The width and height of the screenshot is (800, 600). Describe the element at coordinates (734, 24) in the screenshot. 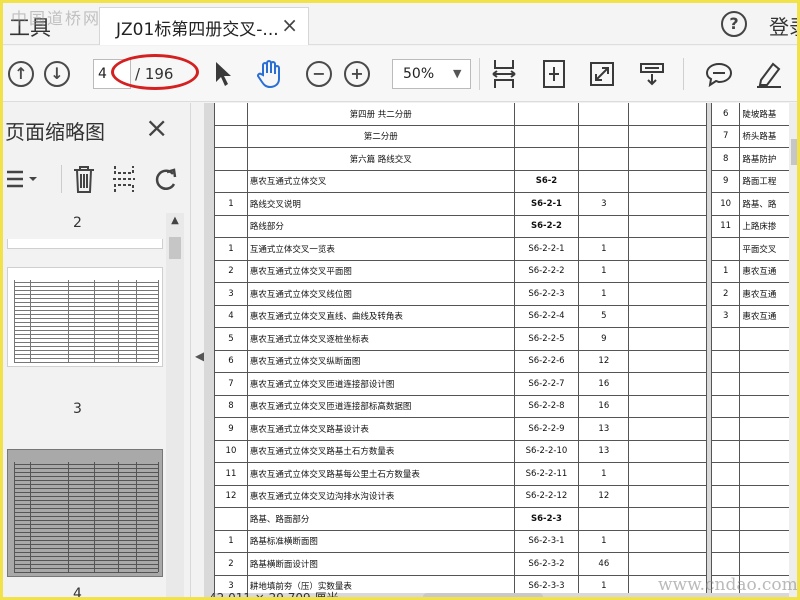

I see `help-icon: ?` at that location.